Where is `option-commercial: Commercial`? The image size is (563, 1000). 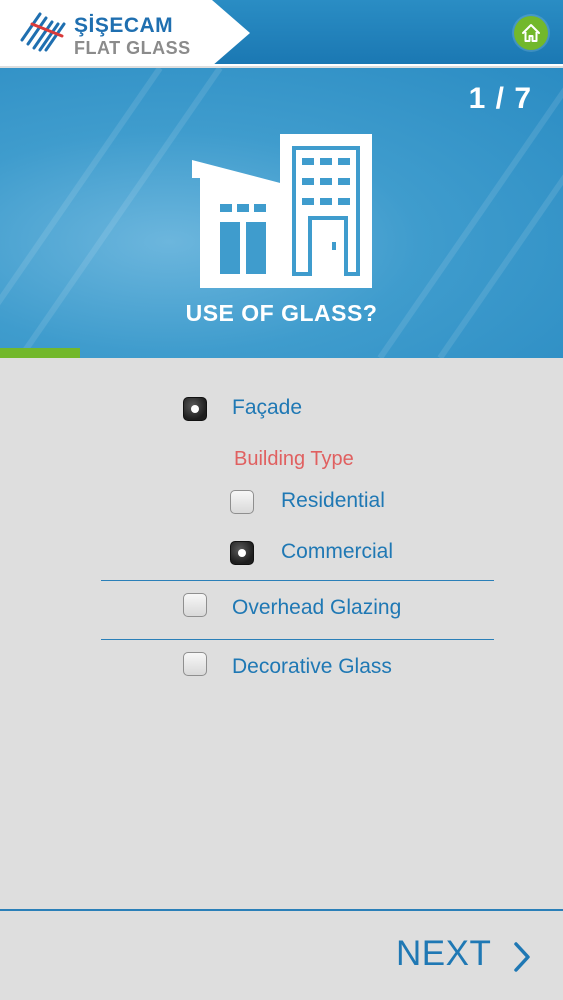
option-commercial: Commercial is located at coordinates (330, 553).